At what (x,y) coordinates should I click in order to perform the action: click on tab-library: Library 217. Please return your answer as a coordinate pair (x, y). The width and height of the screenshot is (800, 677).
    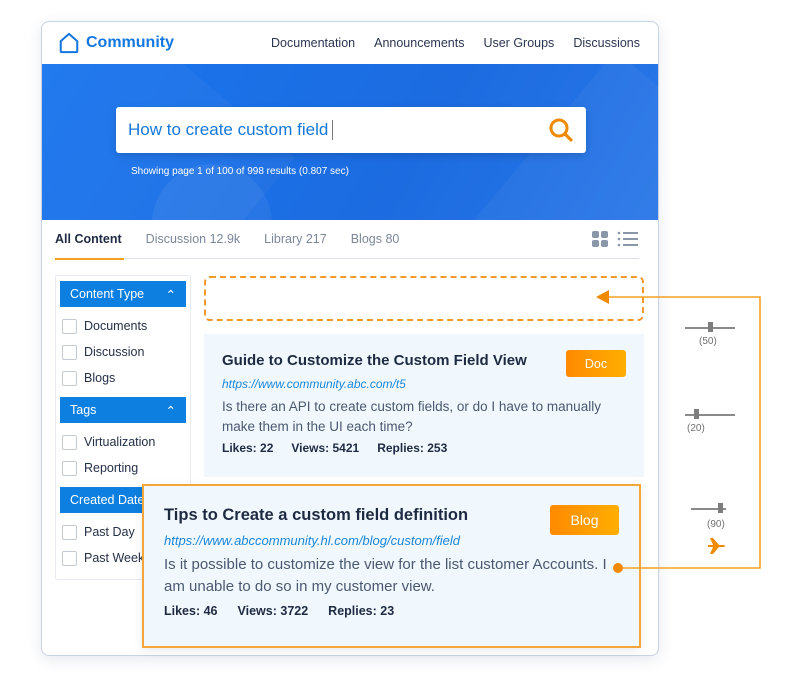
    Looking at the image, I should click on (295, 239).